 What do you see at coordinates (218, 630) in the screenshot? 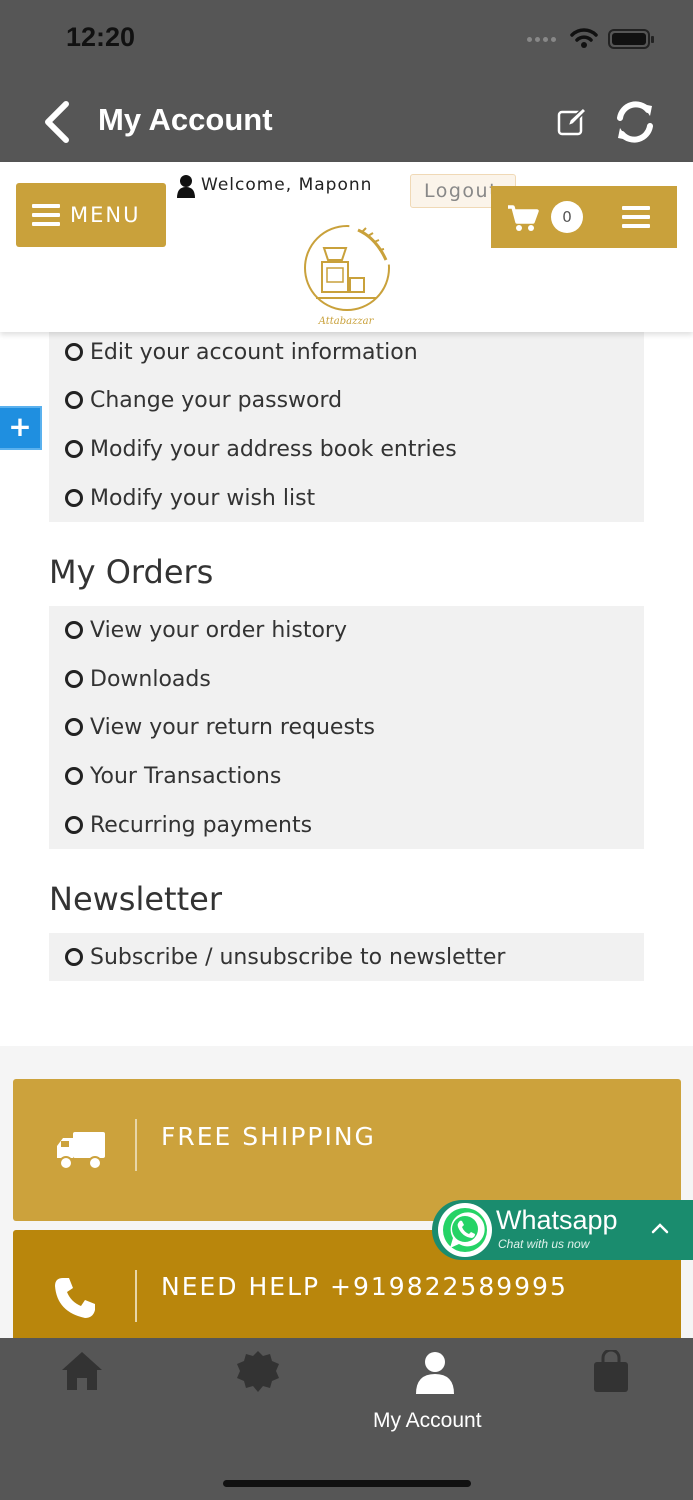
I see `link-label: View your order history` at bounding box center [218, 630].